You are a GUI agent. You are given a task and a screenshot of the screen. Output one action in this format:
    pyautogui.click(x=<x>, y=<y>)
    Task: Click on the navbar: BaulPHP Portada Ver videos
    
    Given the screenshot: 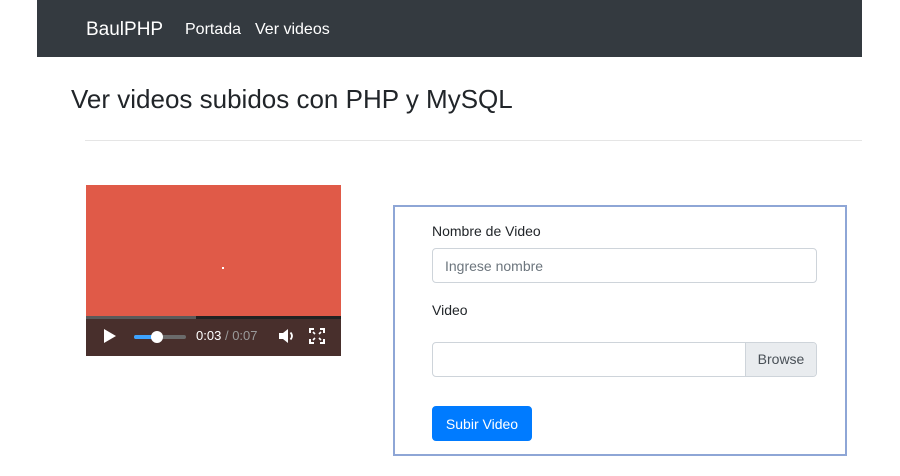 What is the action you would take?
    pyautogui.click(x=449, y=28)
    